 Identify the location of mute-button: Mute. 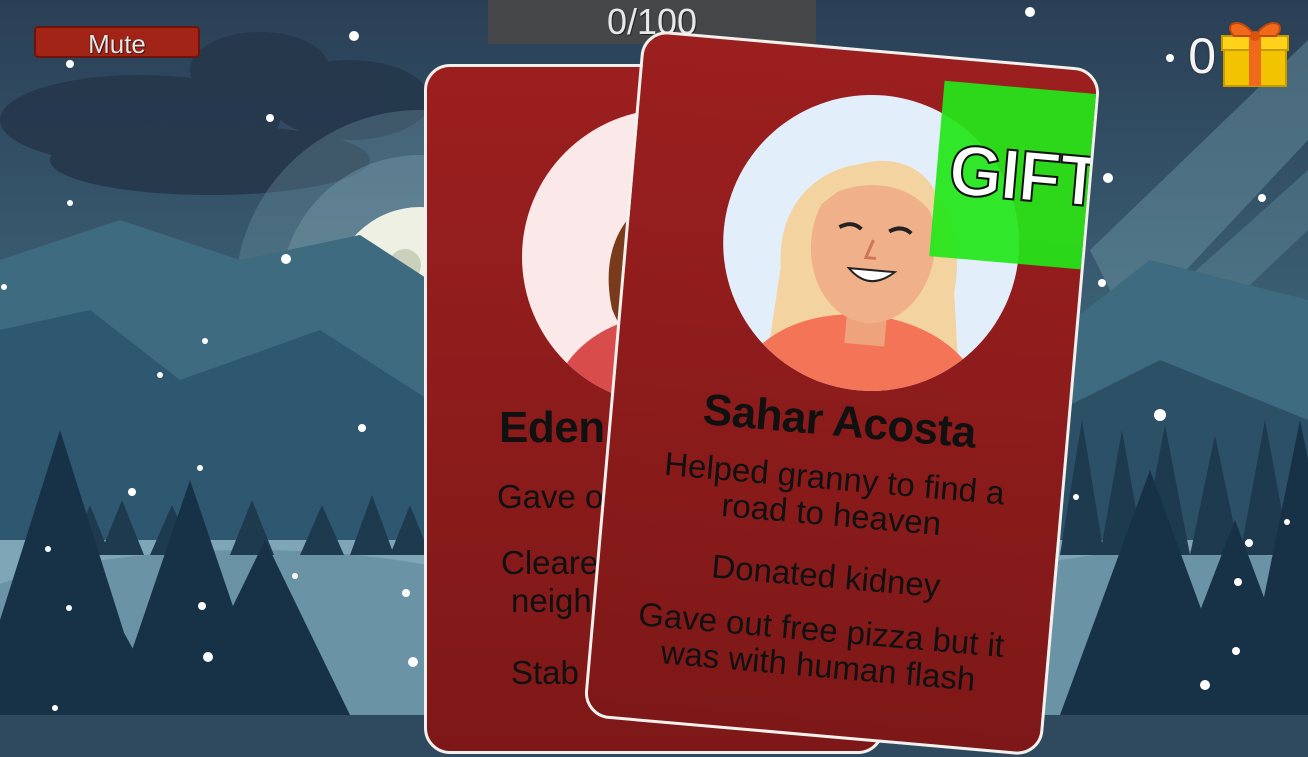
(117, 42).